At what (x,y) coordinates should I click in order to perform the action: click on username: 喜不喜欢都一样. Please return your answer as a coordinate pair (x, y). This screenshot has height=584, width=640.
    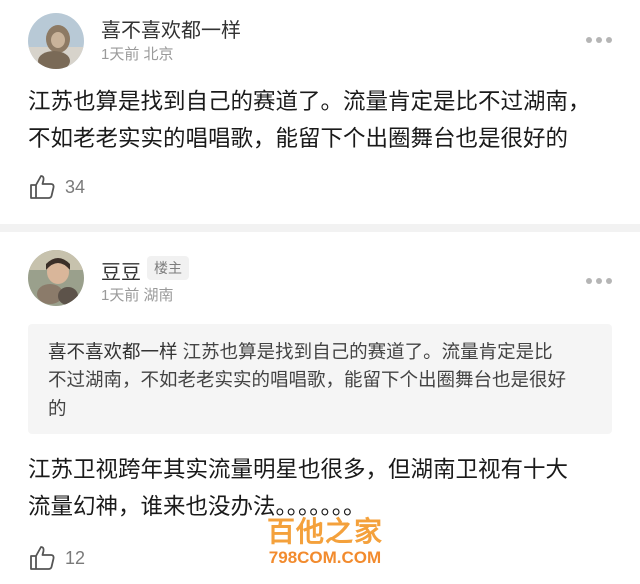
    Looking at the image, I should click on (171, 28).